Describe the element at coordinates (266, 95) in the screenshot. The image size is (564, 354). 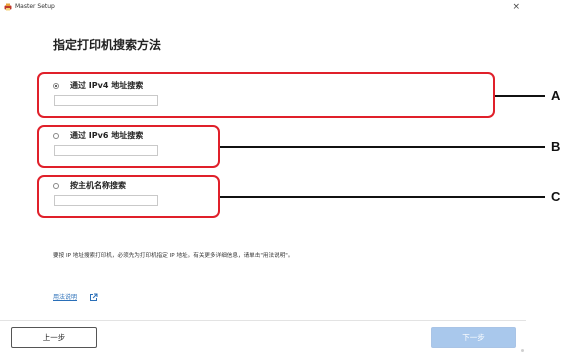
I see `callout-box-a` at that location.